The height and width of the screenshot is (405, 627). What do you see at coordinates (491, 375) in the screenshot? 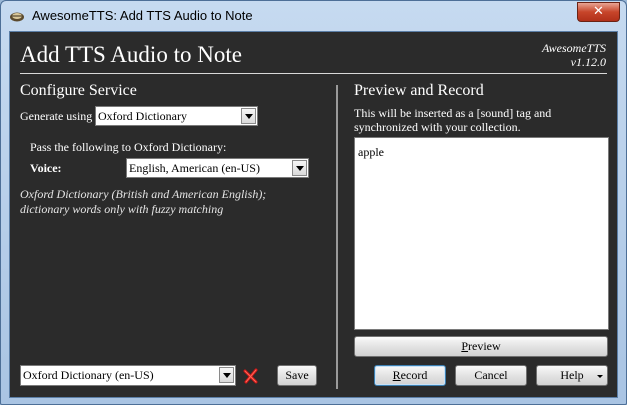
I see `cancel-button: Cancel` at bounding box center [491, 375].